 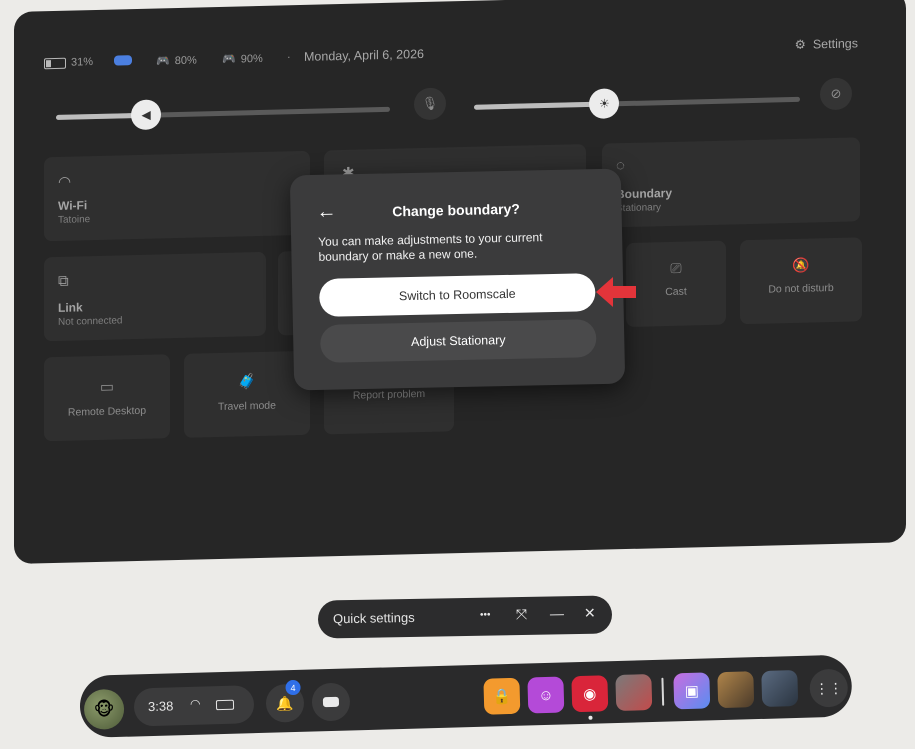 I want to click on cast-tile: ⎚ Cast, so click(x=676, y=284).